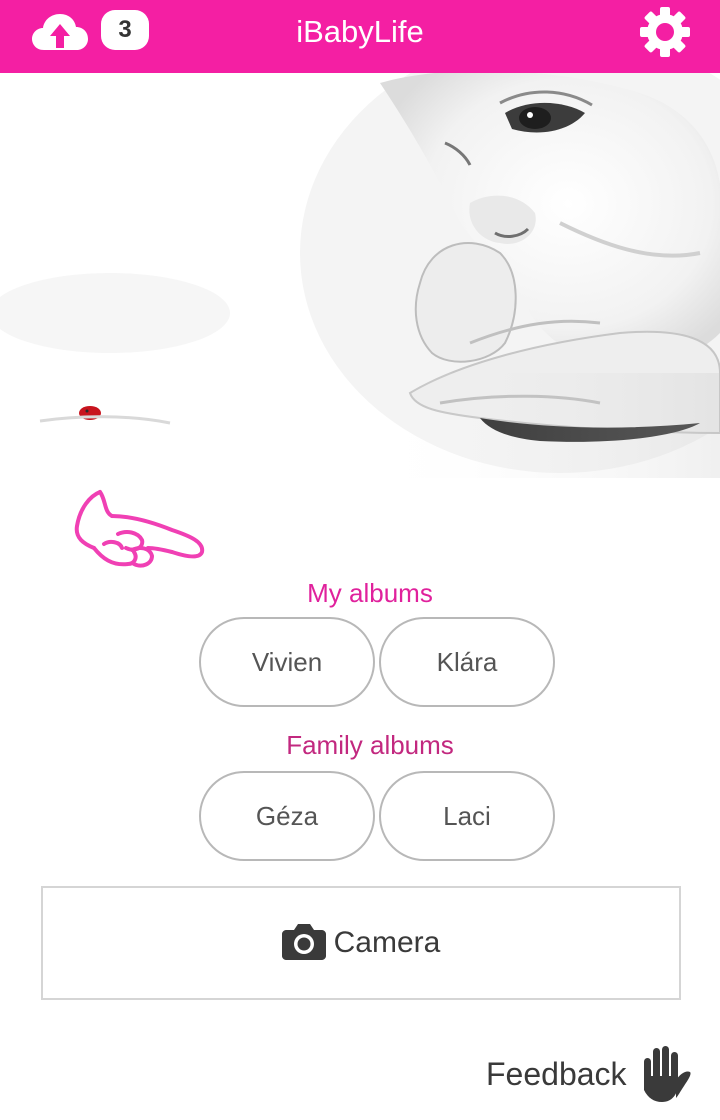 The image size is (720, 1120). Describe the element at coordinates (287, 816) in the screenshot. I see `album-button-geza: Géza` at that location.